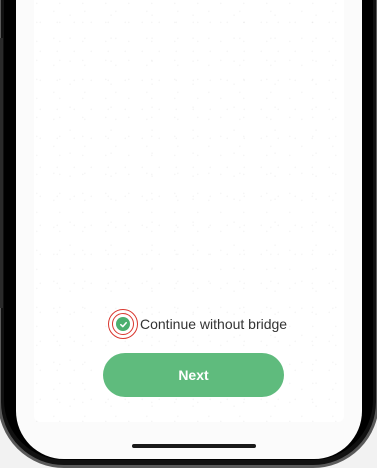 This screenshot has width=377, height=468. Describe the element at coordinates (194, 446) in the screenshot. I see `home-indicator` at that location.